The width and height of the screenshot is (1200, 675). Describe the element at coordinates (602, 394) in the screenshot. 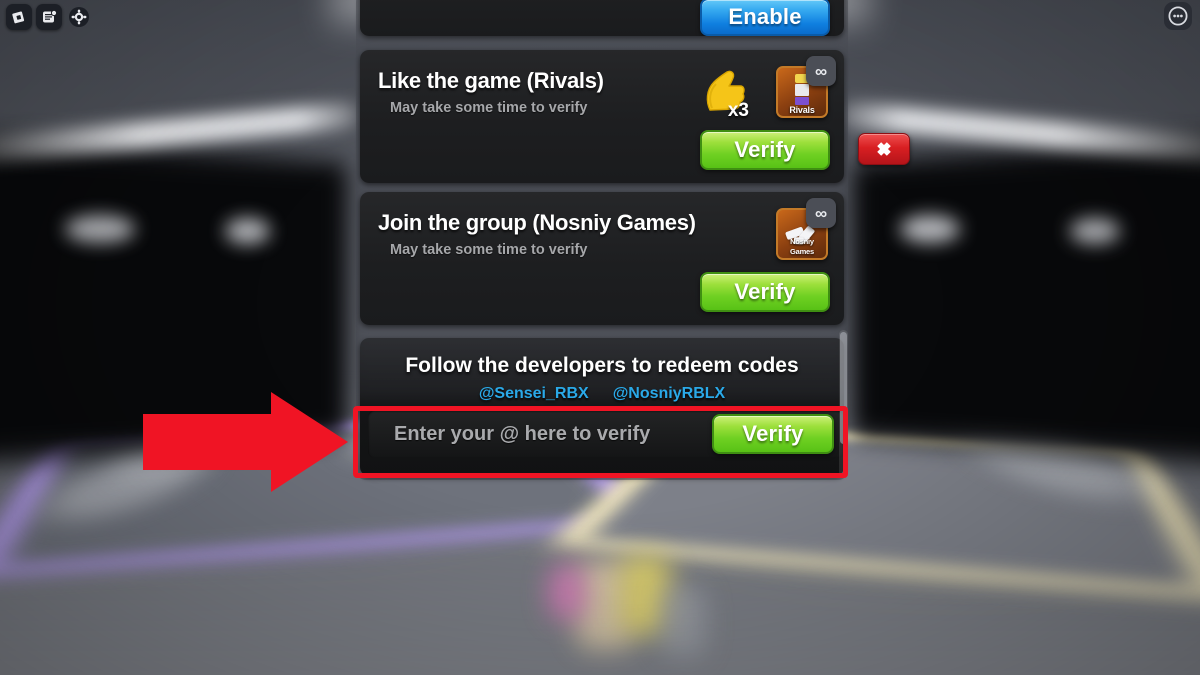

I see `developer-handles: @Sensei_RBX @NosniyRBLX` at that location.